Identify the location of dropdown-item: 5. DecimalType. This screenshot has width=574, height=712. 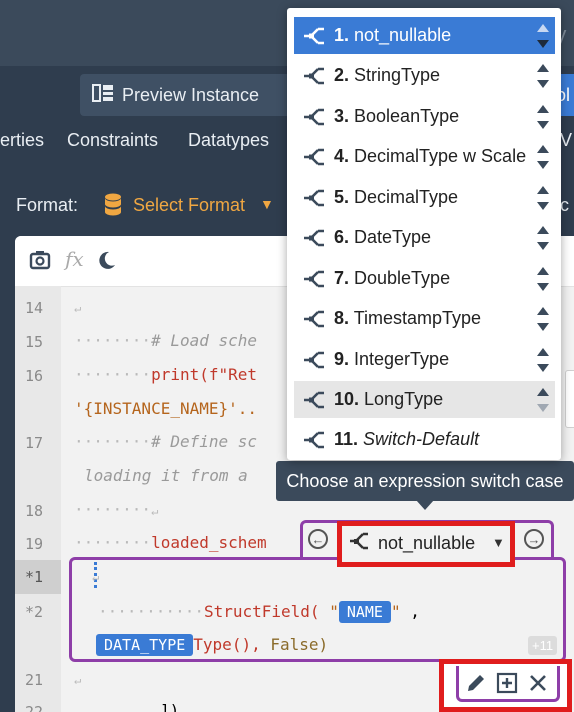
(424, 197).